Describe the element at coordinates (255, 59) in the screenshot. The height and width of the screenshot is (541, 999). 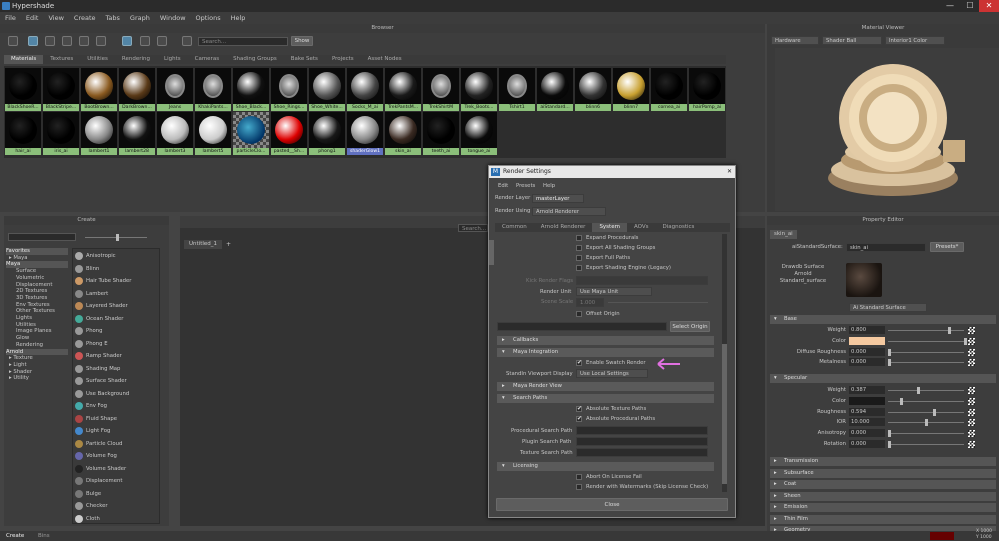
I see `tab-shading-groups: Shading Groups` at that location.